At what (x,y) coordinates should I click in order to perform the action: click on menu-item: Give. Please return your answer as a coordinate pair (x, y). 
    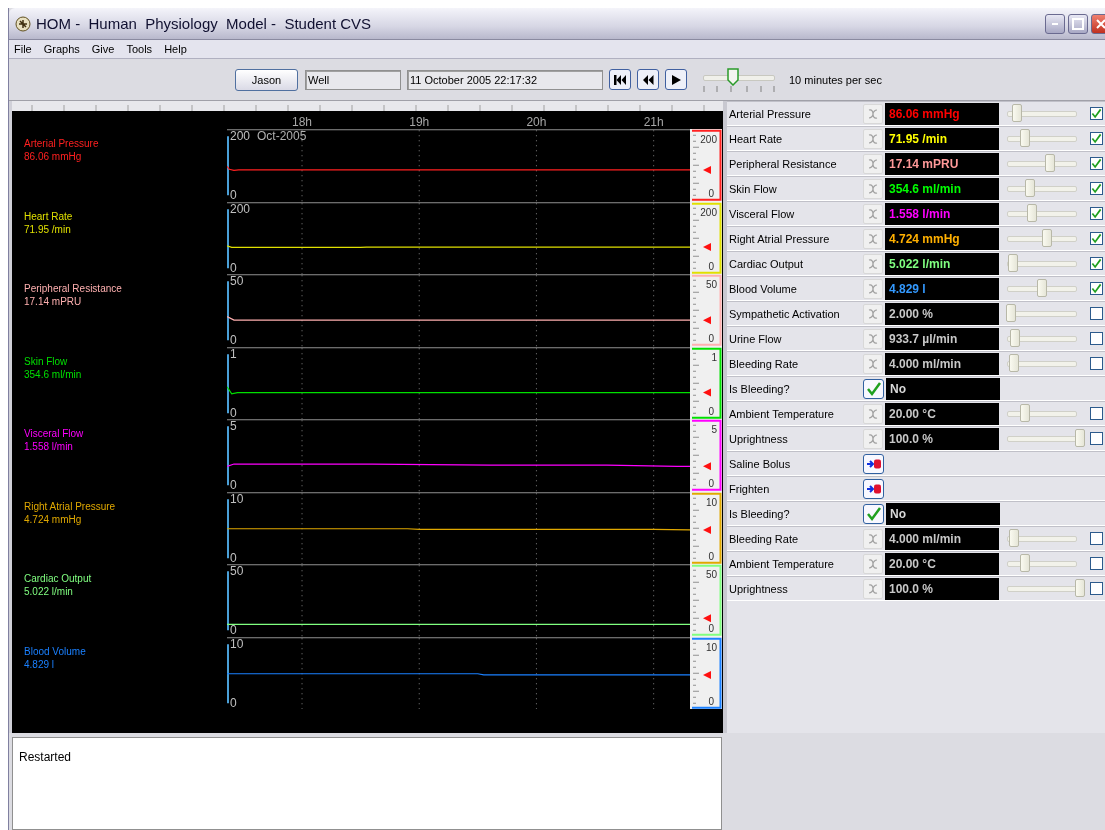
    Looking at the image, I should click on (103, 49).